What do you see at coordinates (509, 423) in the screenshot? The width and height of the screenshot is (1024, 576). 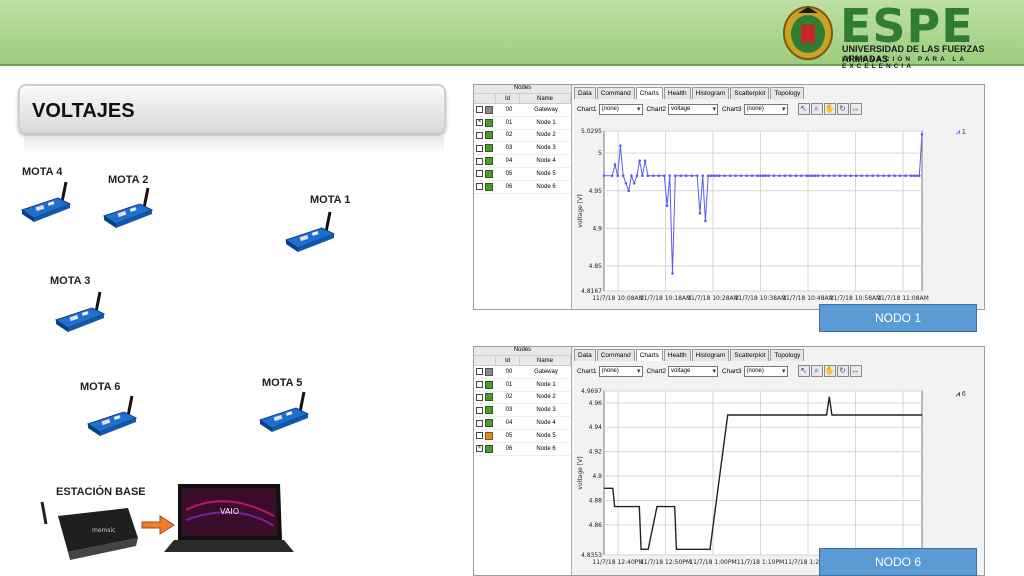 I see `node-id: 04` at bounding box center [509, 423].